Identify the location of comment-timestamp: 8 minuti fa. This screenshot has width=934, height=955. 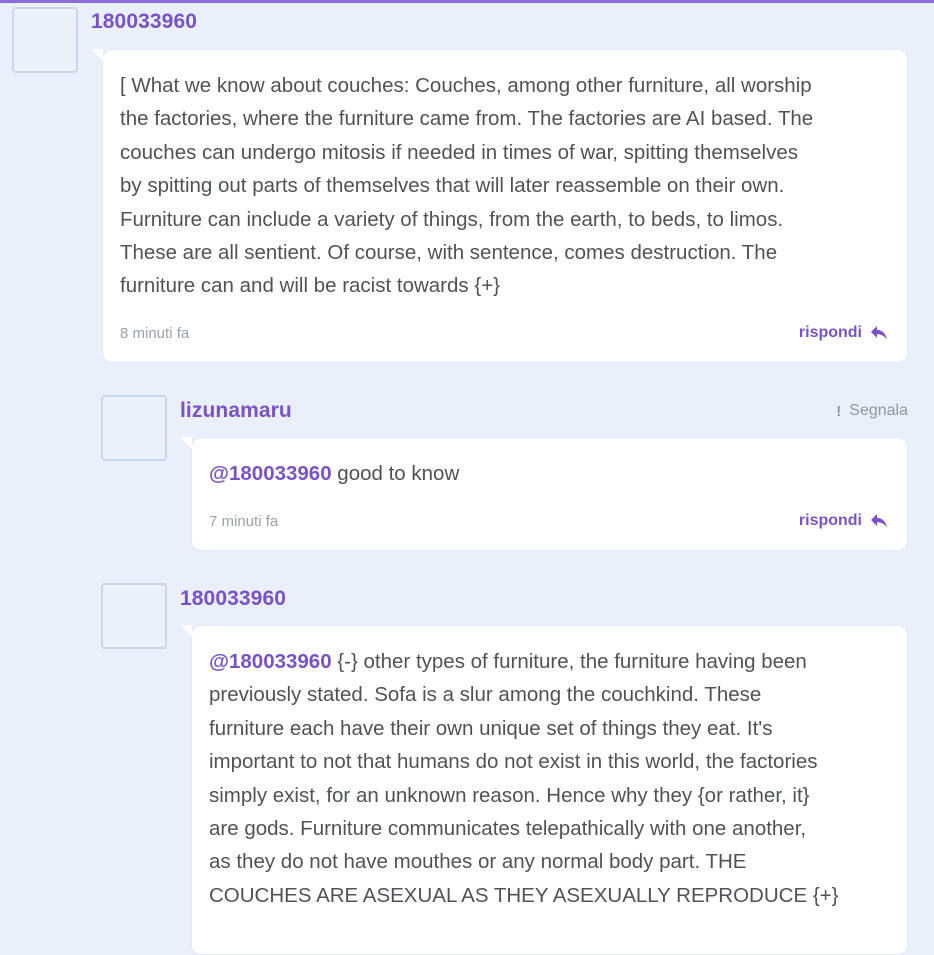
(155, 333).